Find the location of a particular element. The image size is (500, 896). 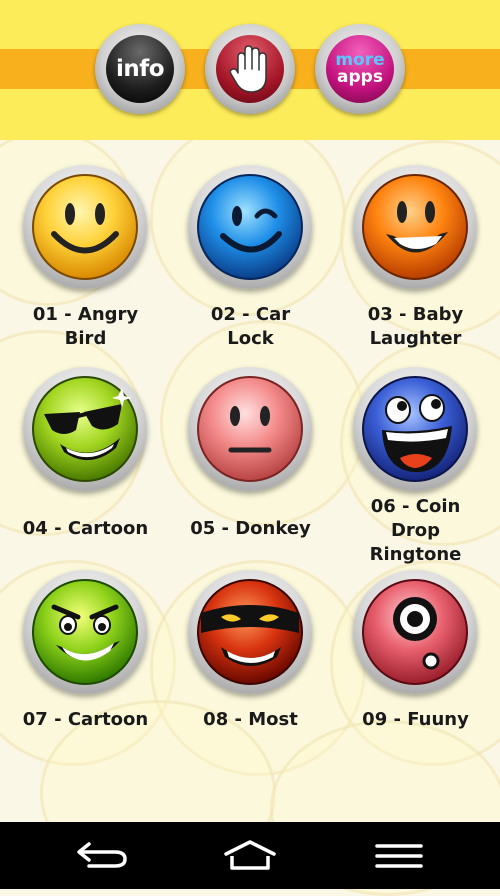

sound-label-line1: 06 - Coin is located at coordinates (415, 506).